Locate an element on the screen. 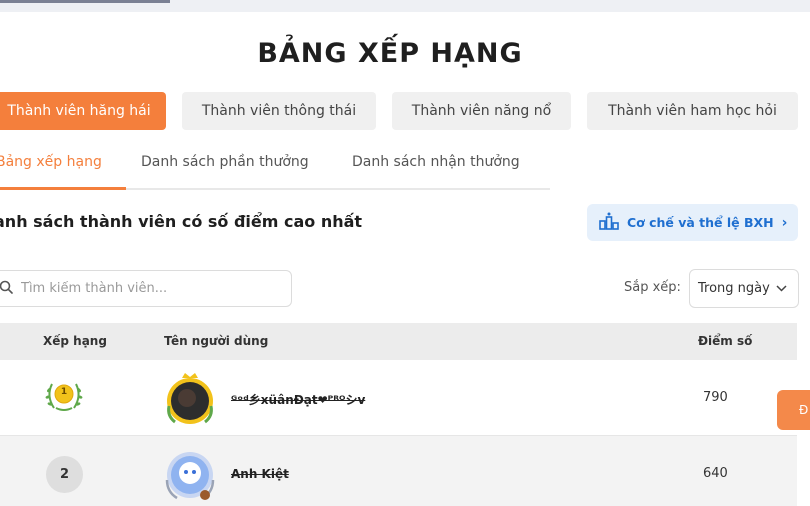 The image size is (810, 506). rank-number: 1 is located at coordinates (64, 392).